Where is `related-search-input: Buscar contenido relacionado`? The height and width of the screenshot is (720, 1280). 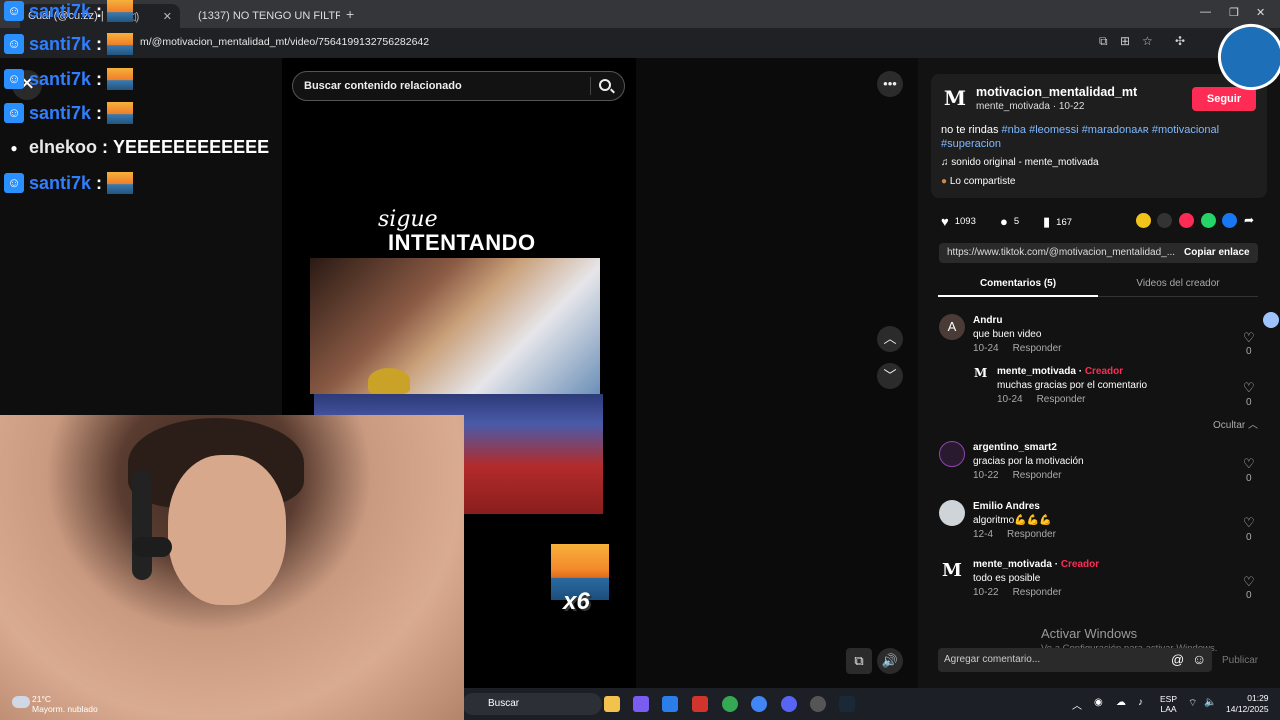
related-search-input: Buscar contenido relacionado is located at coordinates (458, 86).